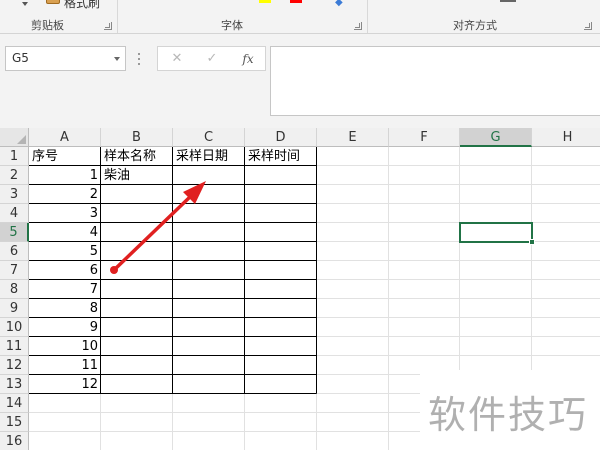 The height and width of the screenshot is (450, 600). I want to click on cell-a12: 11, so click(65, 365).